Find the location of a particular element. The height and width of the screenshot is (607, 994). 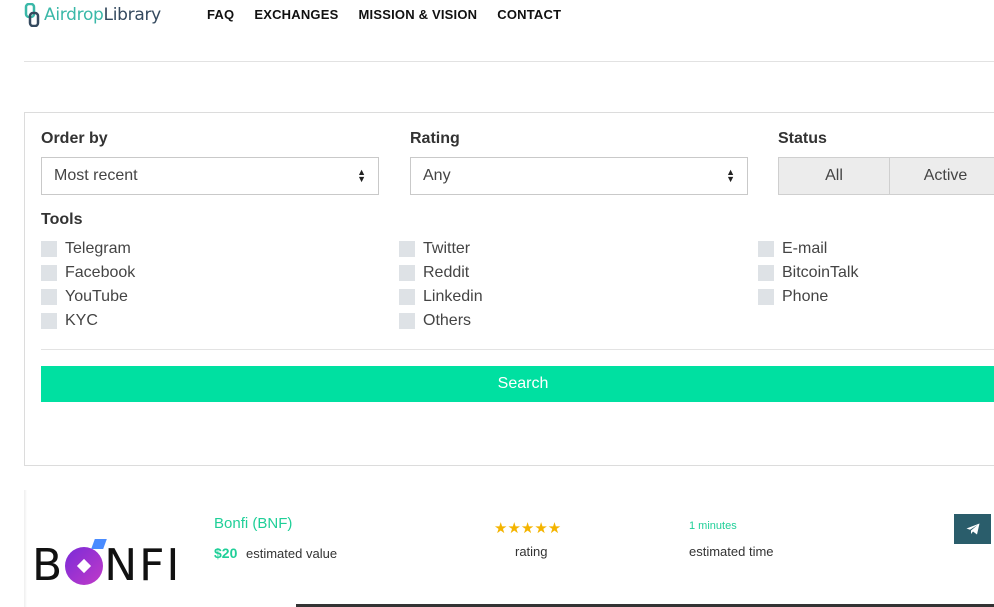

order-by-select: Most recent ▲ ▼ is located at coordinates (210, 176).